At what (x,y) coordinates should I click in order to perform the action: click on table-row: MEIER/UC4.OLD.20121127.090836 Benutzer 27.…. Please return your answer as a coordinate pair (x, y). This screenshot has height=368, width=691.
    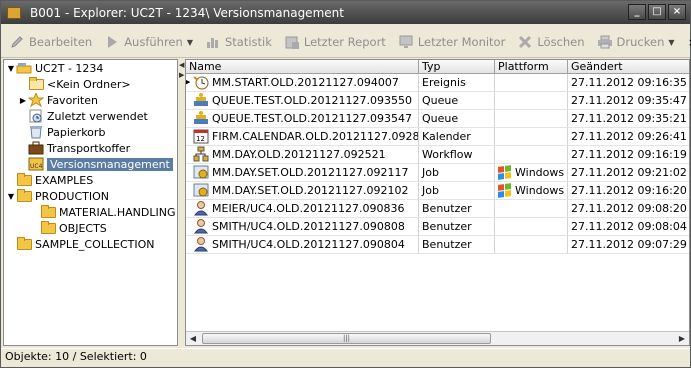
    Looking at the image, I should click on (437, 209).